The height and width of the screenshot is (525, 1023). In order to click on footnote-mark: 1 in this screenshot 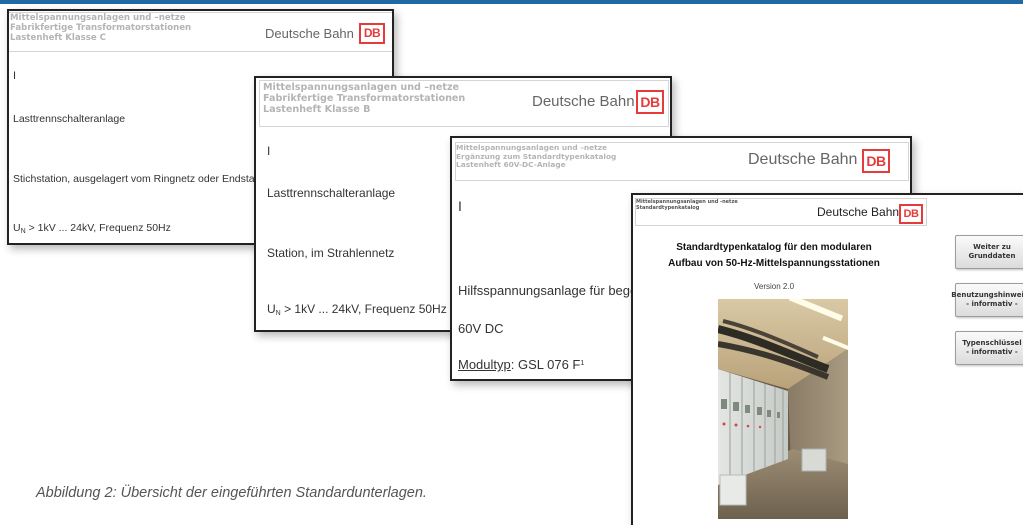, I will do `click(582, 363)`.